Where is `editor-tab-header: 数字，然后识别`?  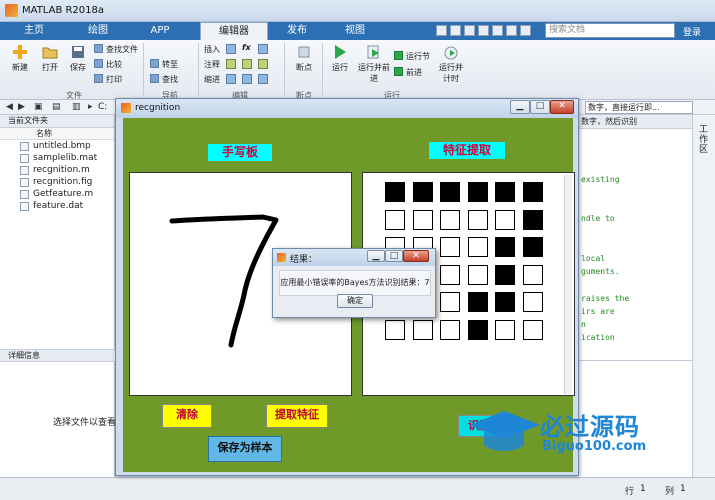 editor-tab-header: 数字，然后识别 is located at coordinates (635, 122).